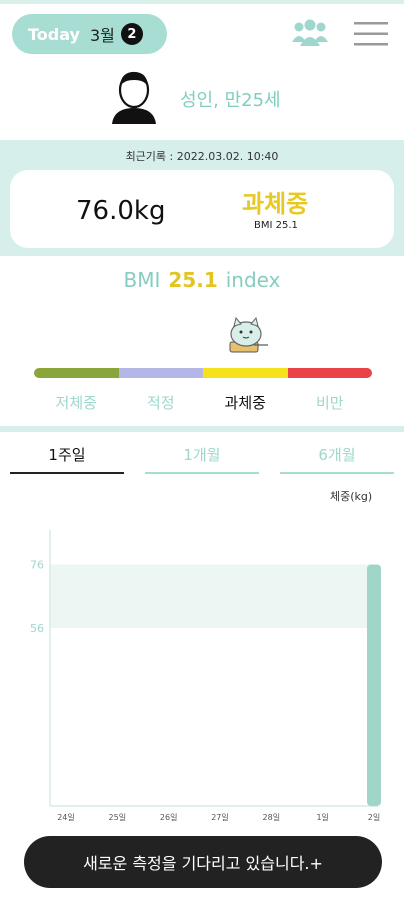 This screenshot has width=404, height=900. Describe the element at coordinates (214, 596) in the screenshot. I see `normal-range-band` at that location.